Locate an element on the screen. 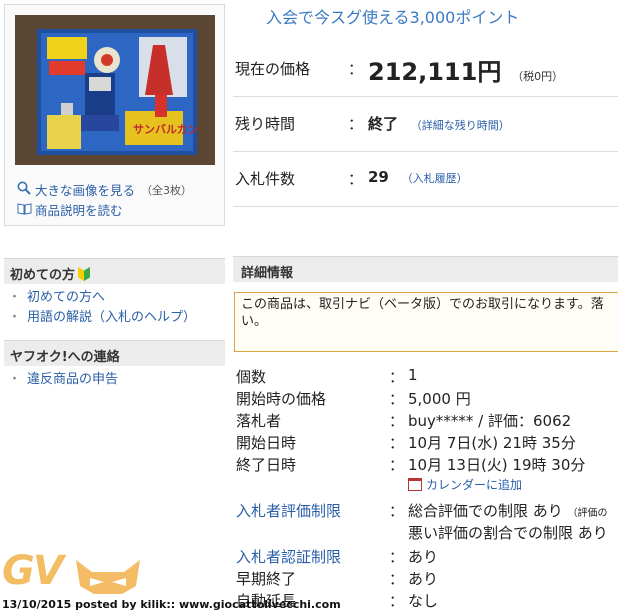  start-time-value: 10月 7日(水) 21時 35分 is located at coordinates (492, 443).